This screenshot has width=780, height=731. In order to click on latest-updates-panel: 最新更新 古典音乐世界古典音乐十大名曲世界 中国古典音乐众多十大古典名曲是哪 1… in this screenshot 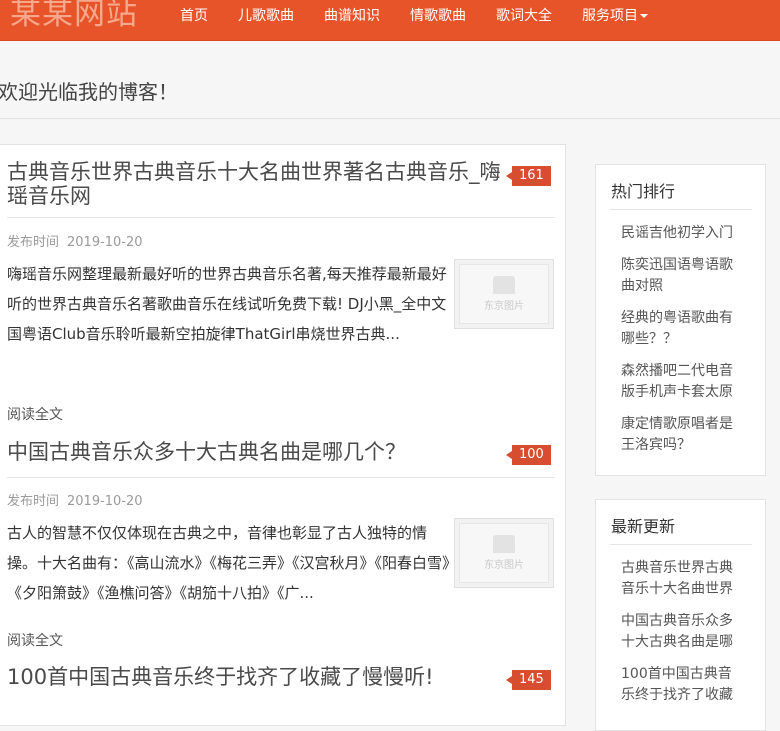, I will do `click(680, 615)`.